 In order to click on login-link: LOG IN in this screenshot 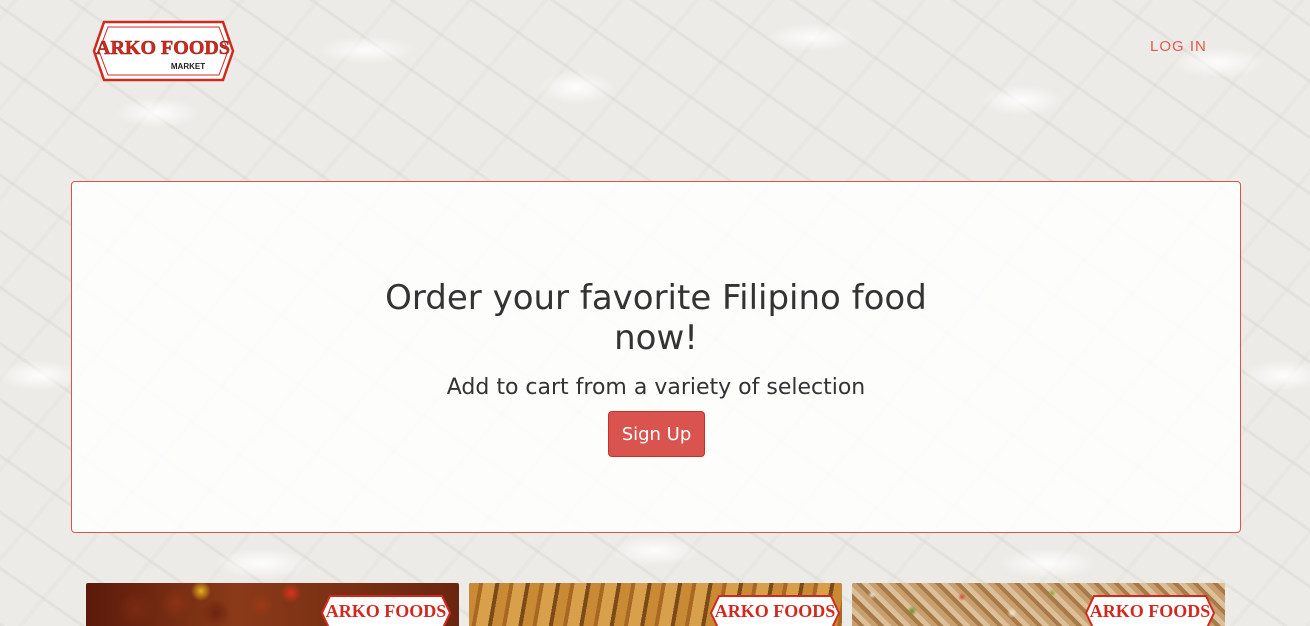, I will do `click(1178, 46)`.